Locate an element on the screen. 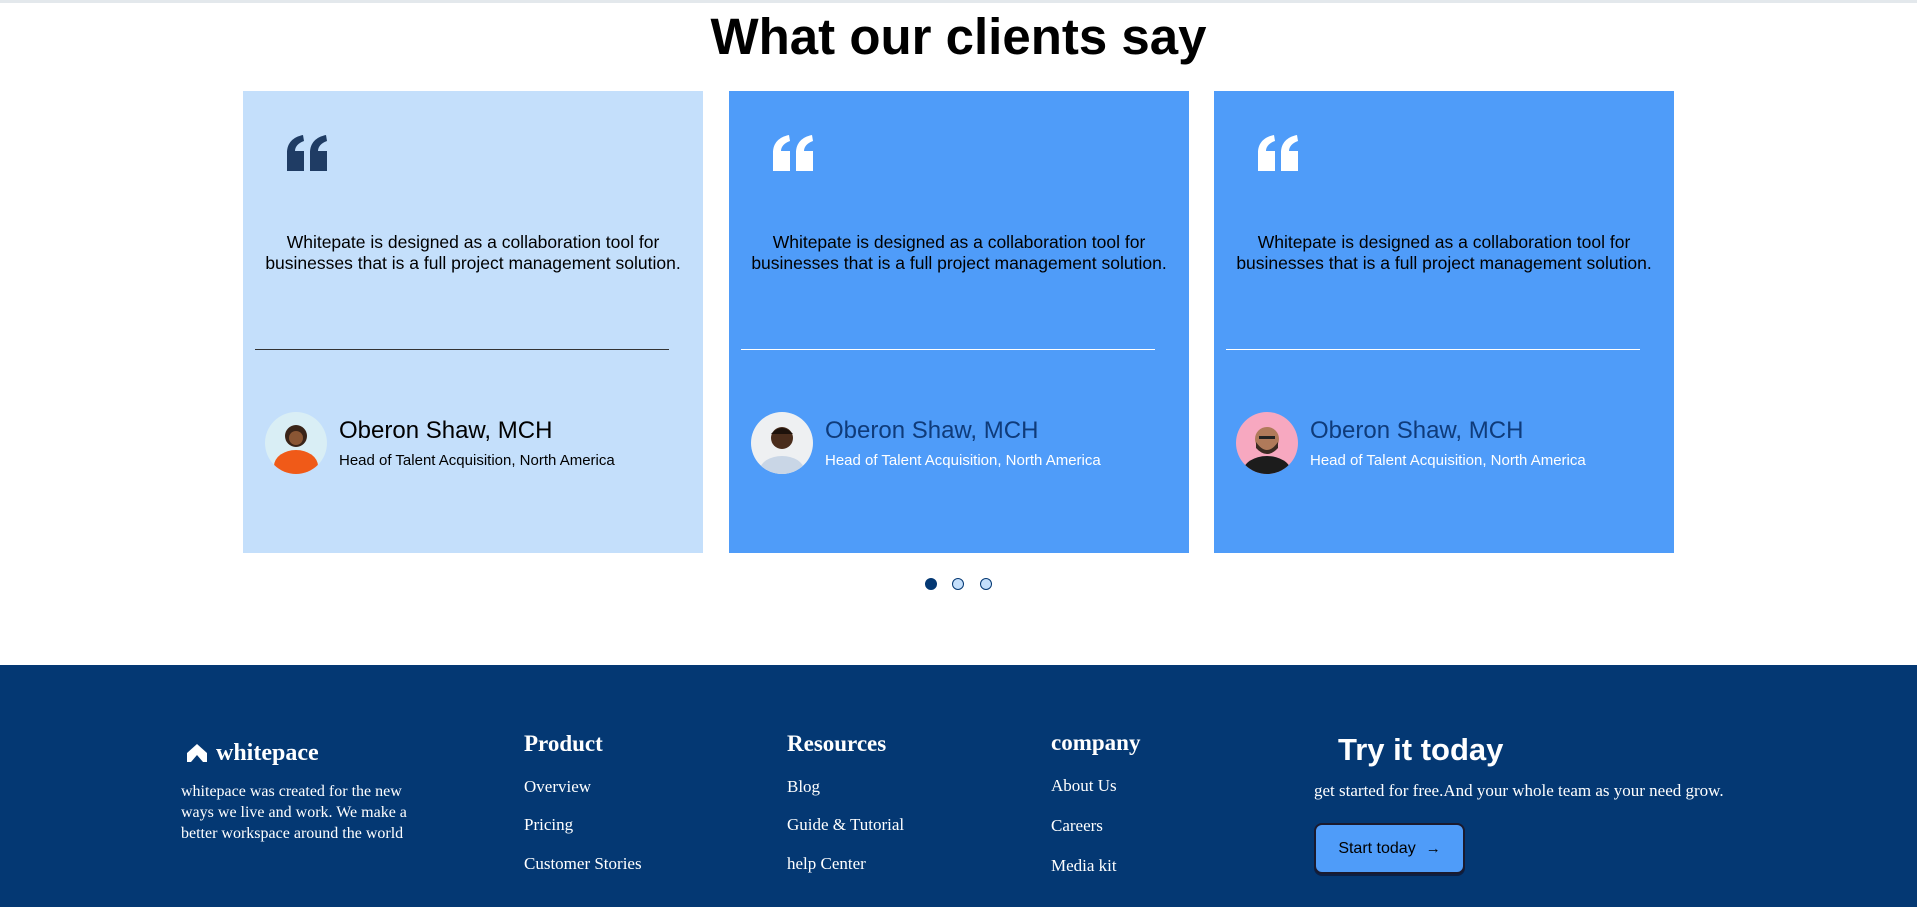 The height and width of the screenshot is (907, 1917). footer-link-customer-stories: Customer Stories is located at coordinates (583, 864).